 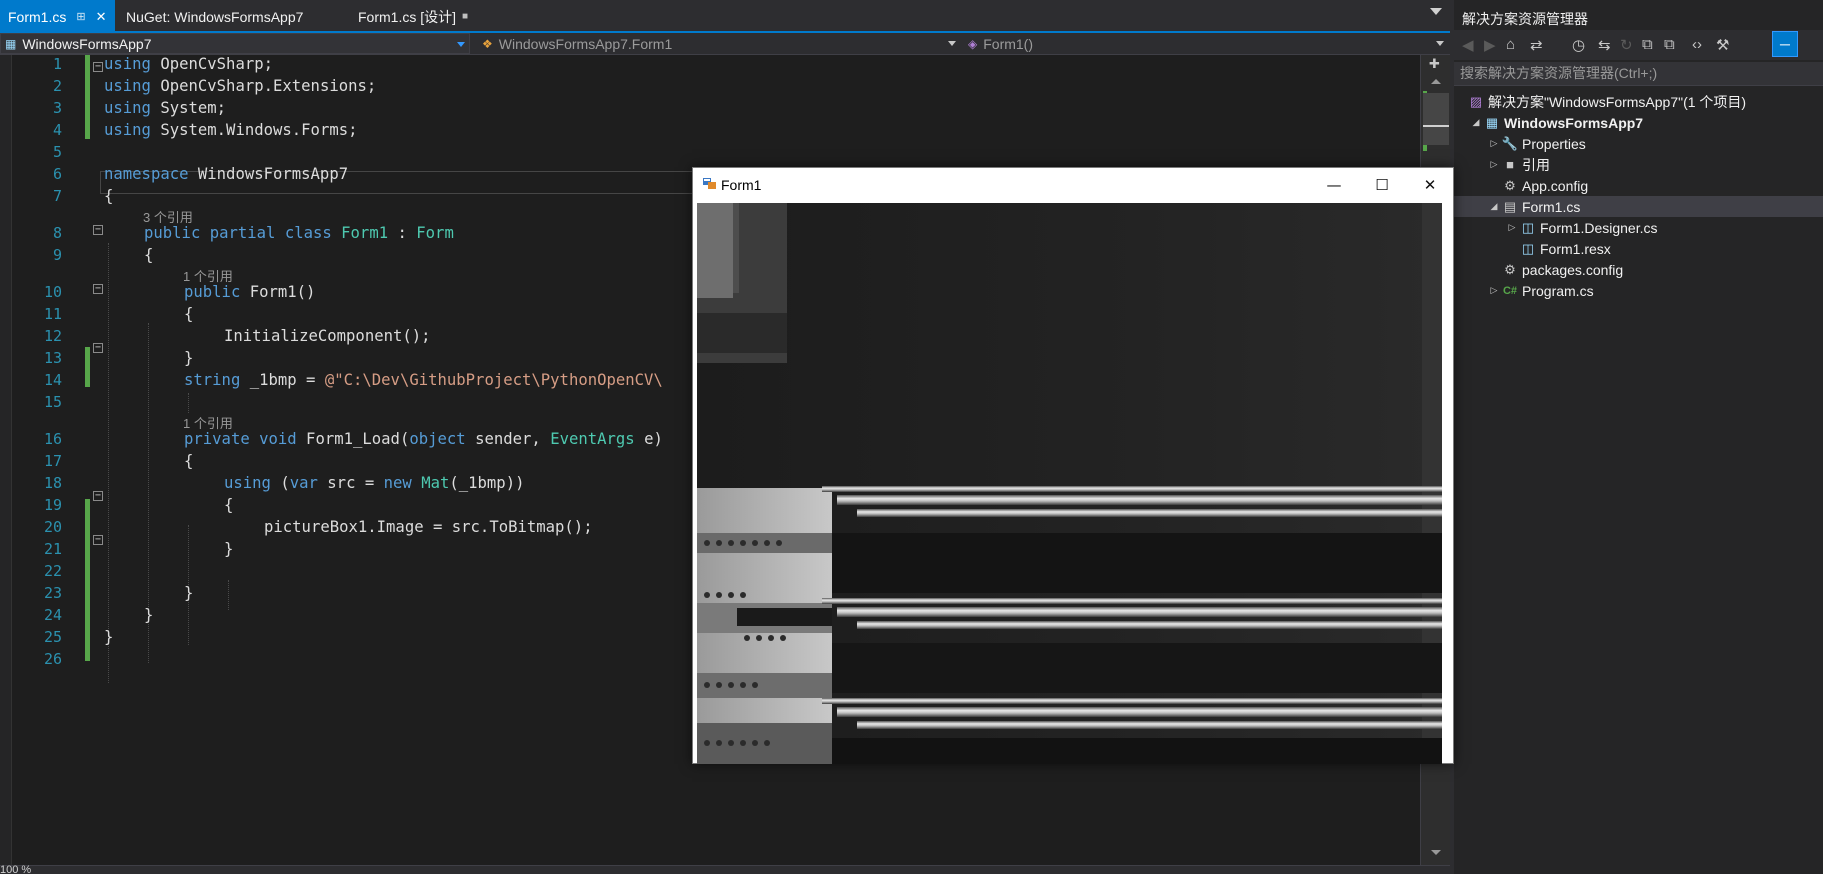 What do you see at coordinates (1436, 852) in the screenshot?
I see `scroll-down-icon` at bounding box center [1436, 852].